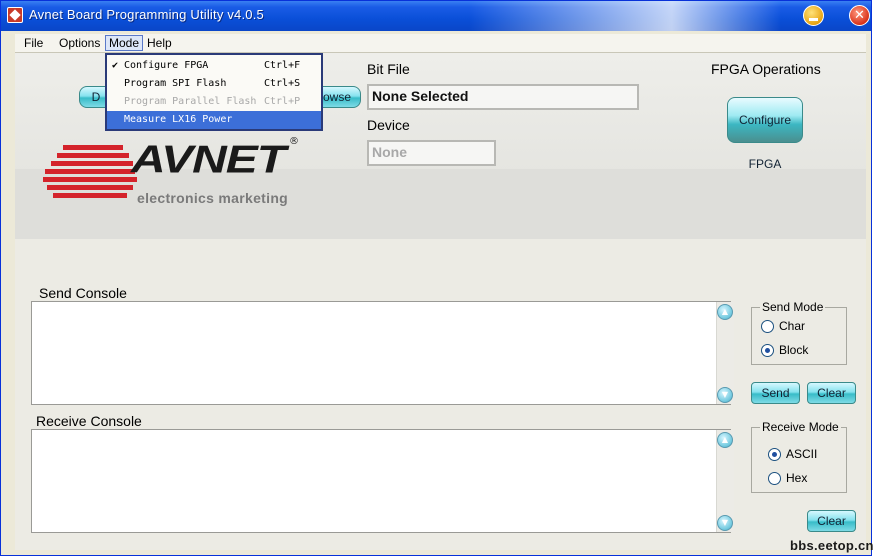 The width and height of the screenshot is (876, 559). I want to click on title-bar: Avnet Board Programming Utility v4.0.5 ✕, so click(436, 16).